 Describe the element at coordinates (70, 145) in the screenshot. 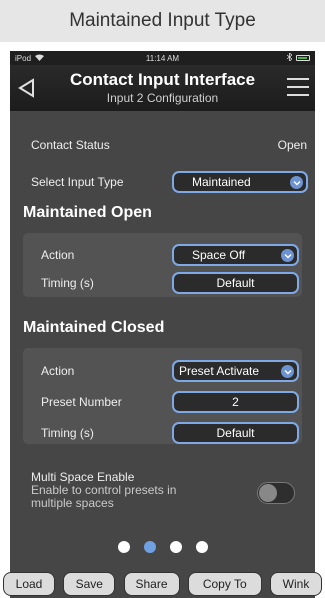

I see `contact-status-label: Contact Status` at that location.